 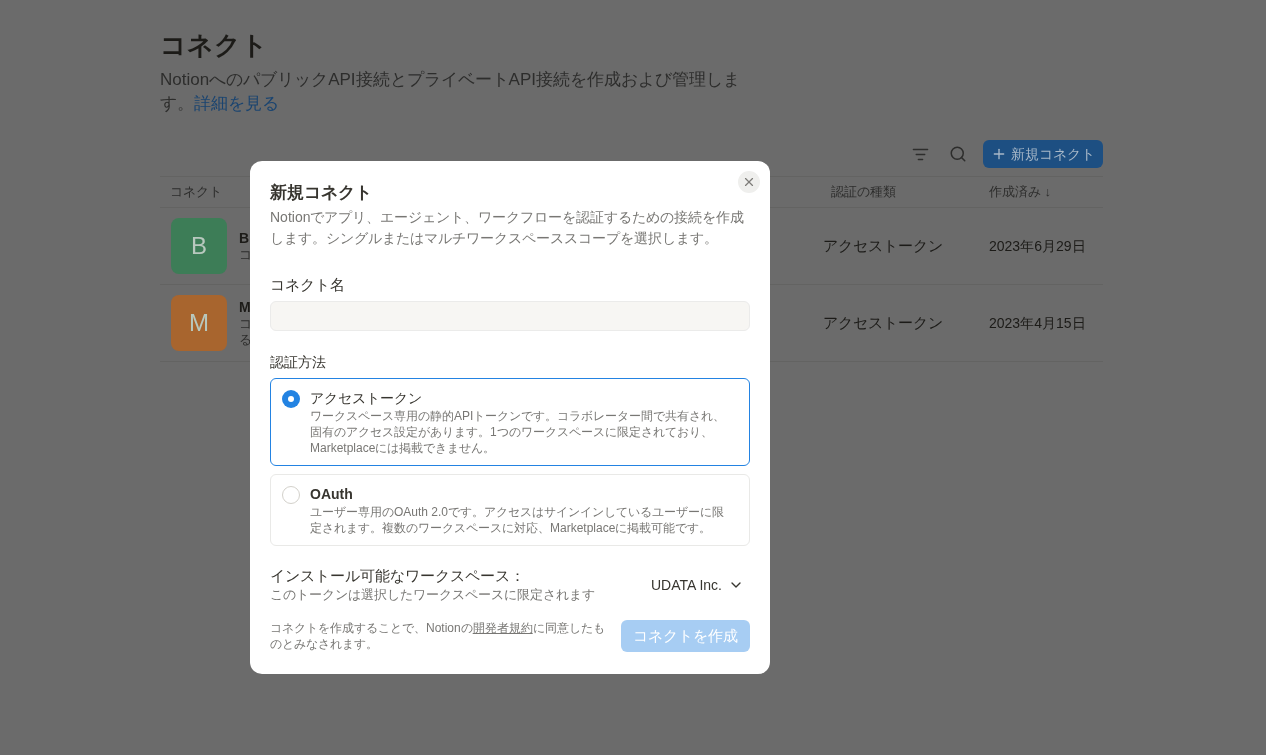 What do you see at coordinates (245, 340) in the screenshot?
I see `connection-description: る` at bounding box center [245, 340].